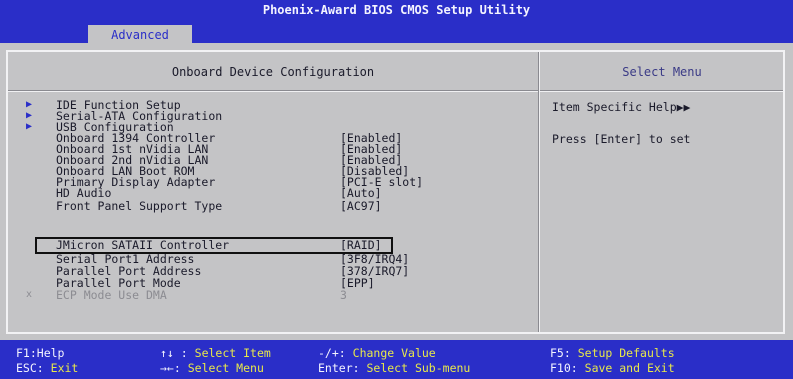 This screenshot has height=379, width=793. I want to click on setting-value: [AC97], so click(361, 206).